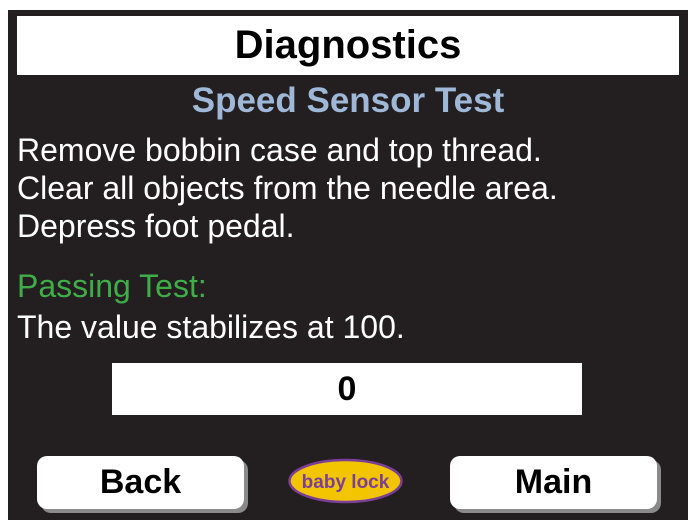  I want to click on back-button: Back, so click(140, 482).